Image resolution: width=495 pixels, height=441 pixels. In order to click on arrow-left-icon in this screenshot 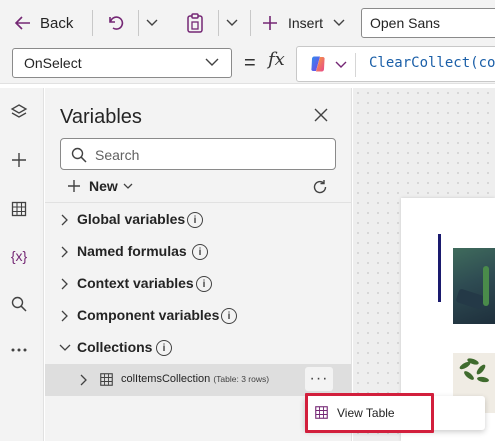, I will do `click(22, 23)`.